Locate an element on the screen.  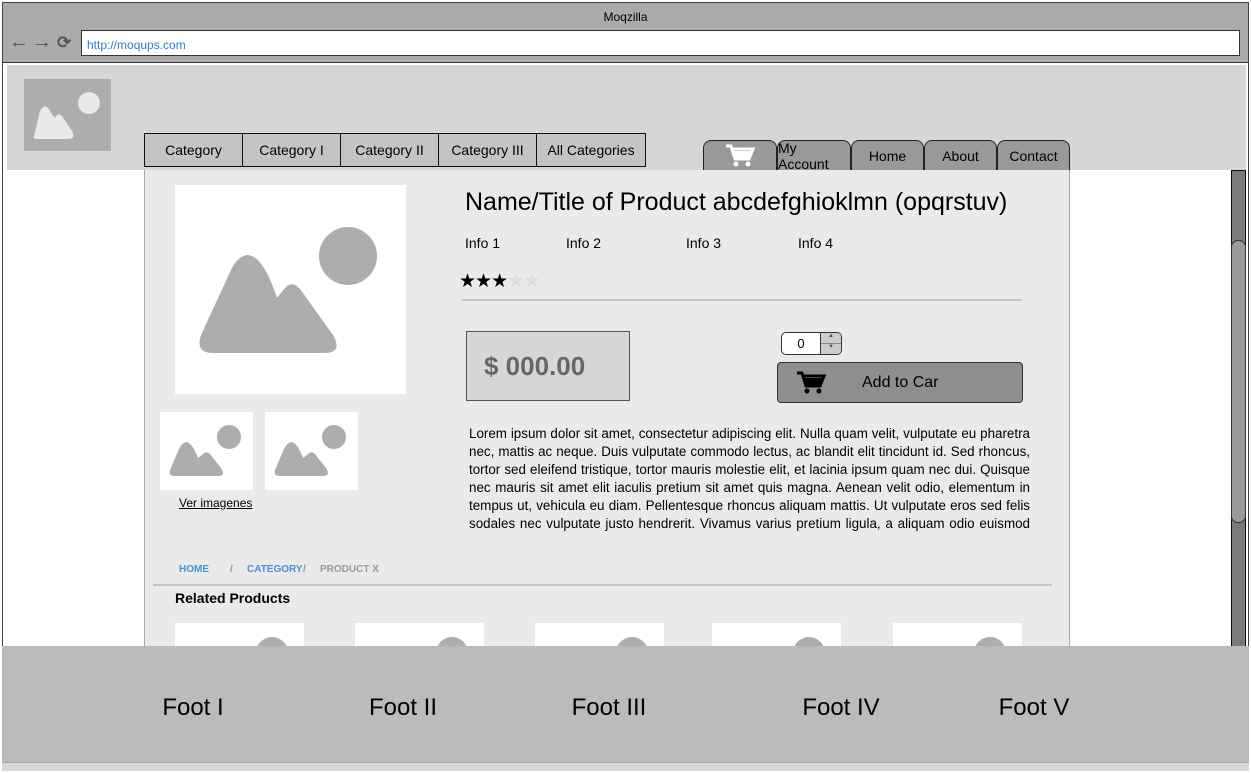
category-tab: Category I is located at coordinates (292, 150).